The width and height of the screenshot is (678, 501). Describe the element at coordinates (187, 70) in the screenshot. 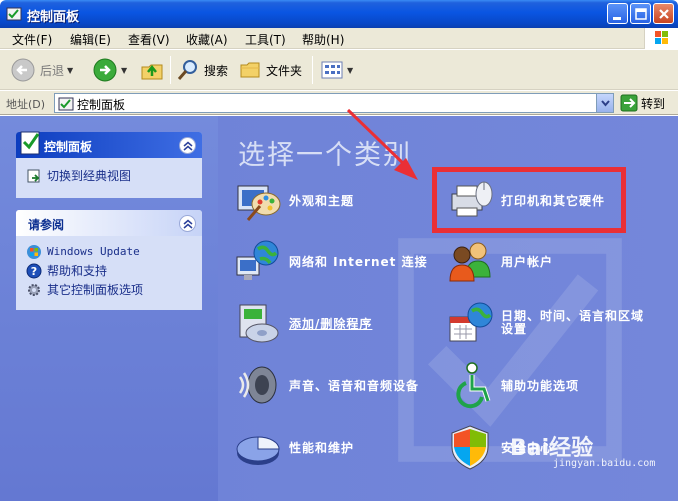

I see `search-icon` at that location.